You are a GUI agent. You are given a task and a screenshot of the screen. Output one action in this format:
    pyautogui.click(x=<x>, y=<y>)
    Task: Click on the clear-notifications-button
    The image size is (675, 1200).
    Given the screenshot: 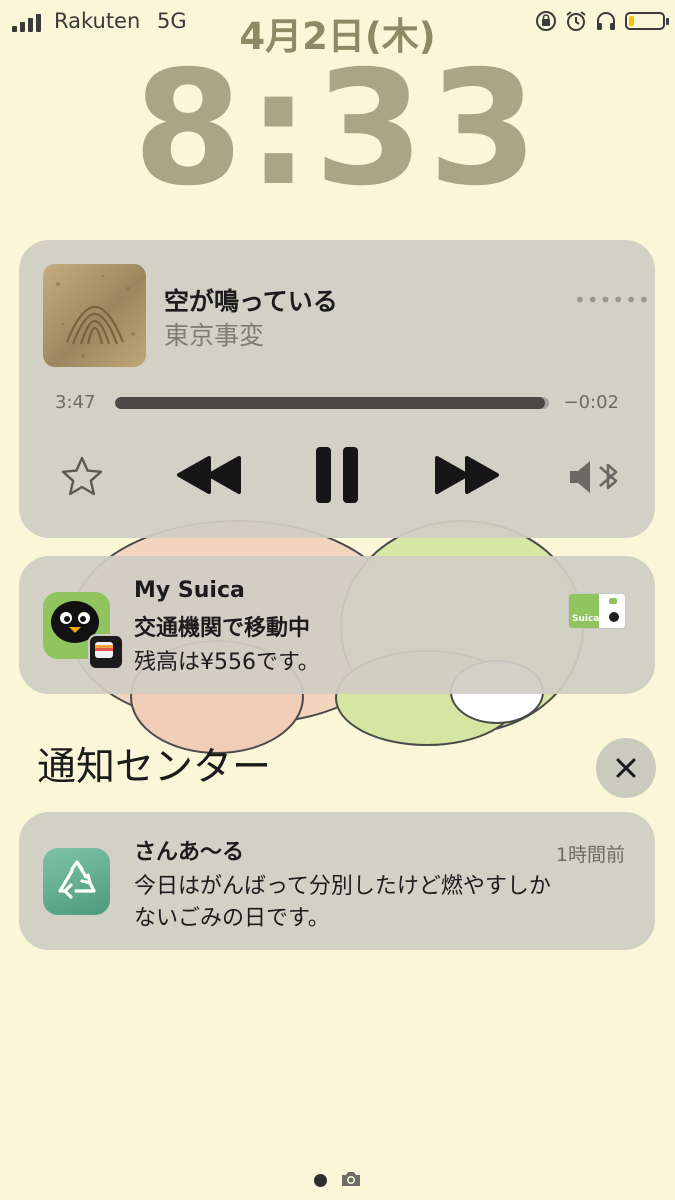 What is the action you would take?
    pyautogui.click(x=626, y=768)
    